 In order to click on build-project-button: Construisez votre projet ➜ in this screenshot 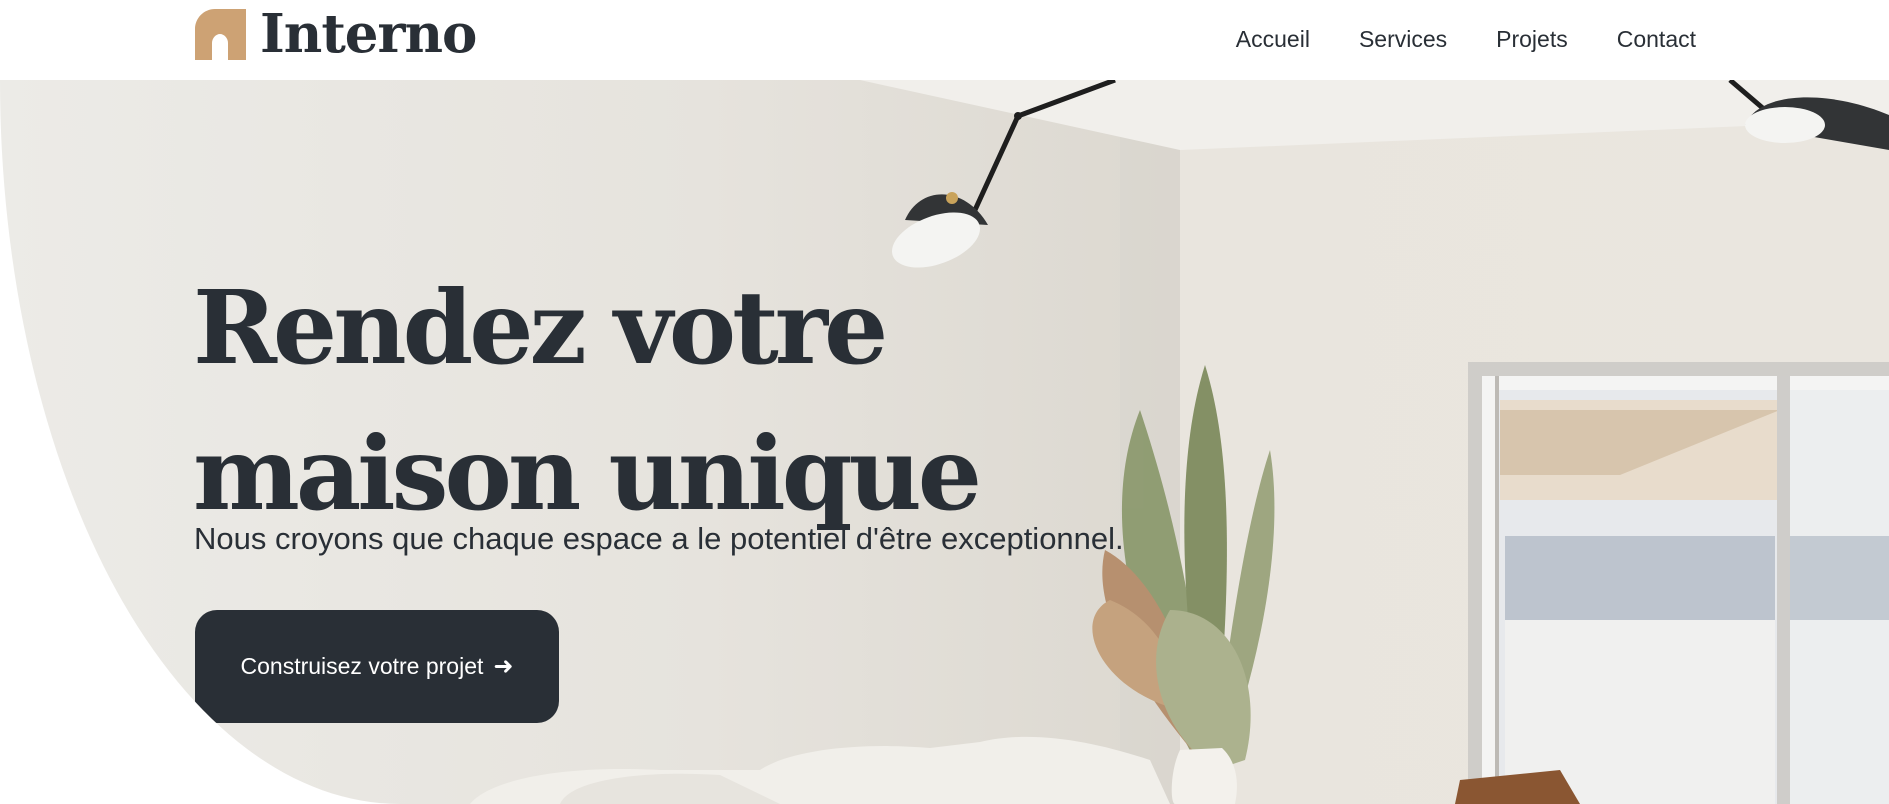, I will do `click(377, 666)`.